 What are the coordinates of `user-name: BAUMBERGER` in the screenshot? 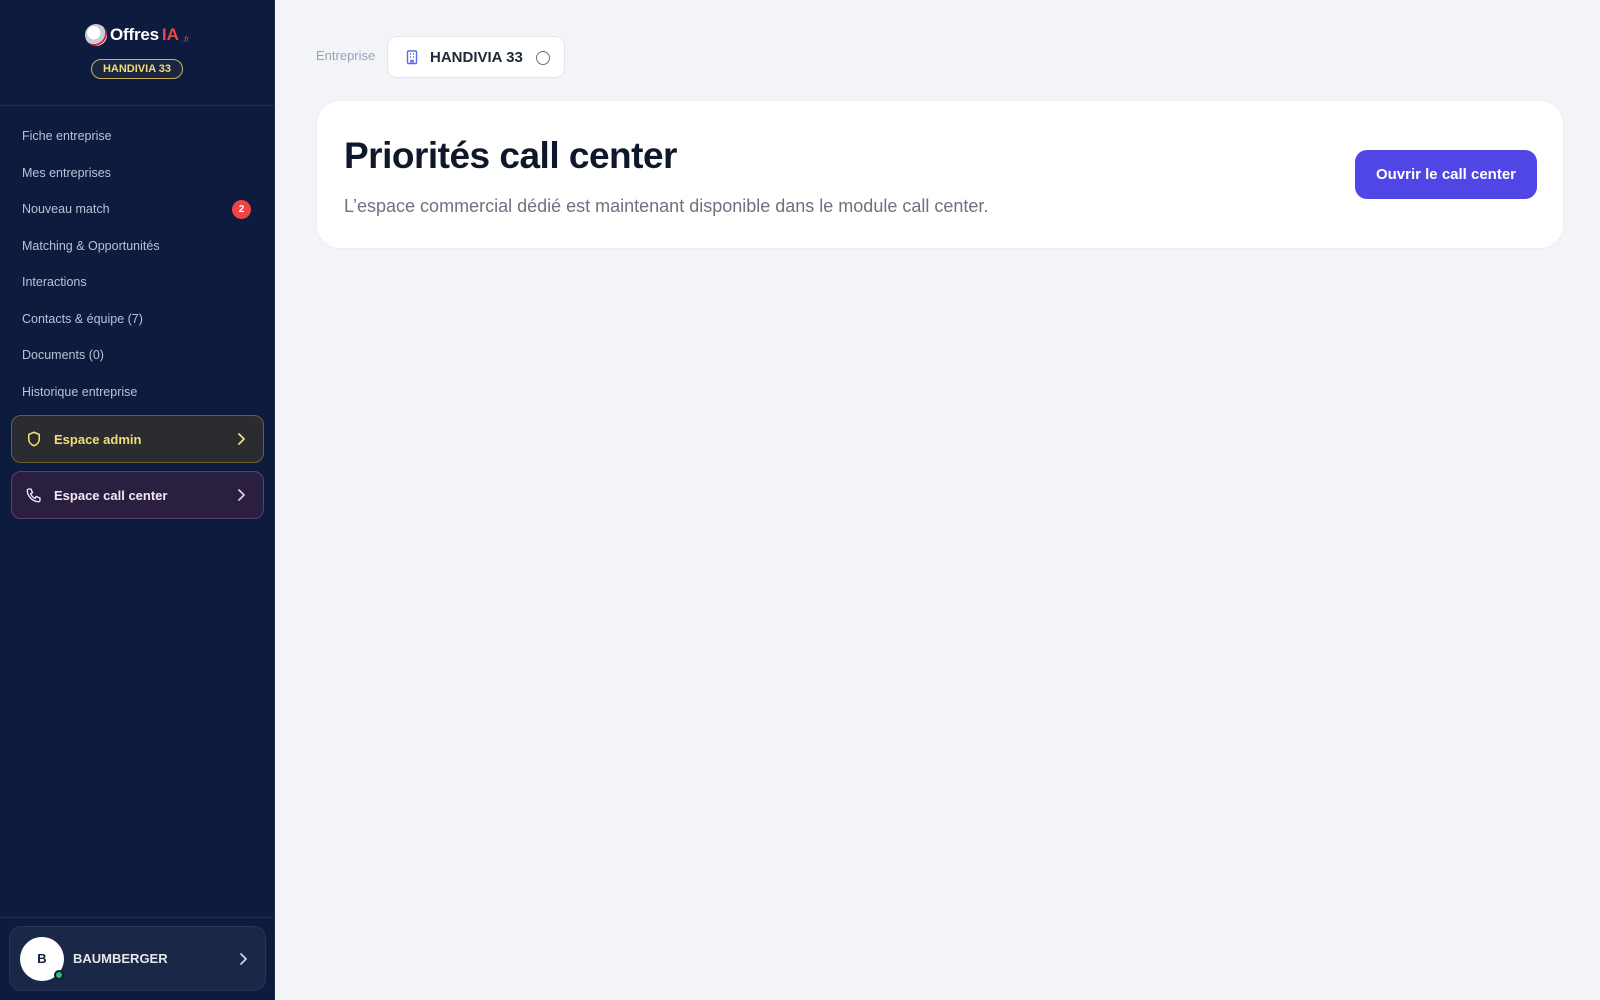 It's located at (120, 958).